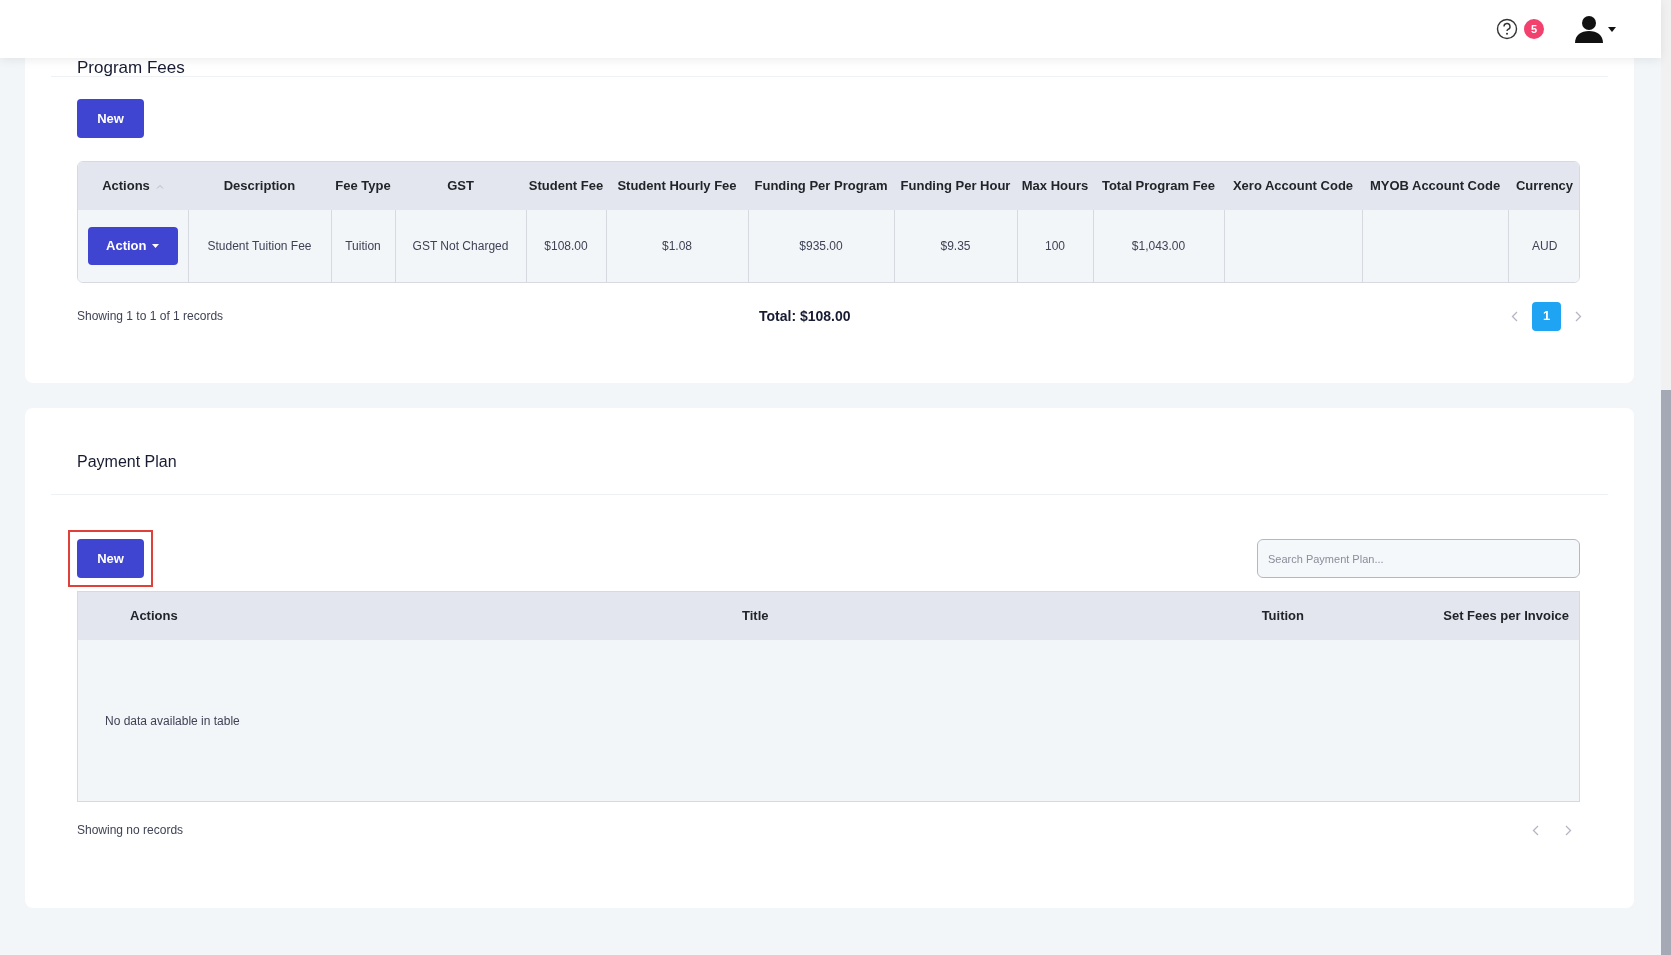 This screenshot has width=1671, height=955. What do you see at coordinates (460, 246) in the screenshot?
I see `table-cell: GST Not Charged` at bounding box center [460, 246].